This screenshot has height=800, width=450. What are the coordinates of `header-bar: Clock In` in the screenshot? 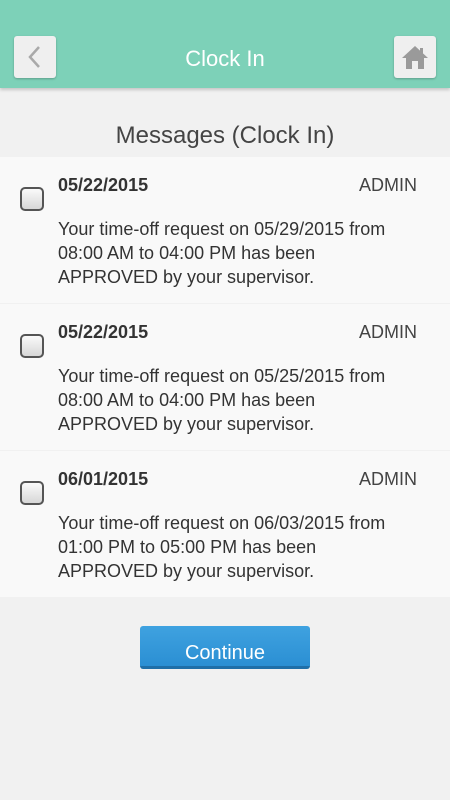 It's located at (225, 44).